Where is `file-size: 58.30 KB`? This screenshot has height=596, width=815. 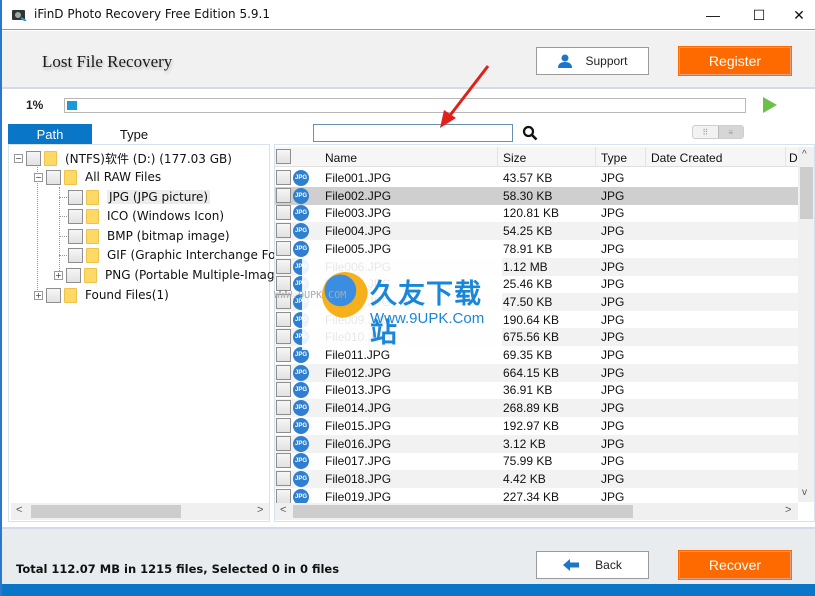
file-size: 58.30 KB is located at coordinates (528, 195).